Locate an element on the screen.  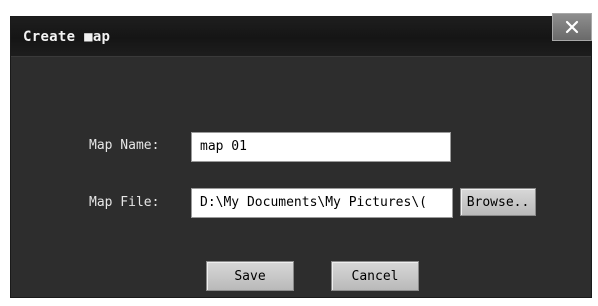
close-button is located at coordinates (572, 27).